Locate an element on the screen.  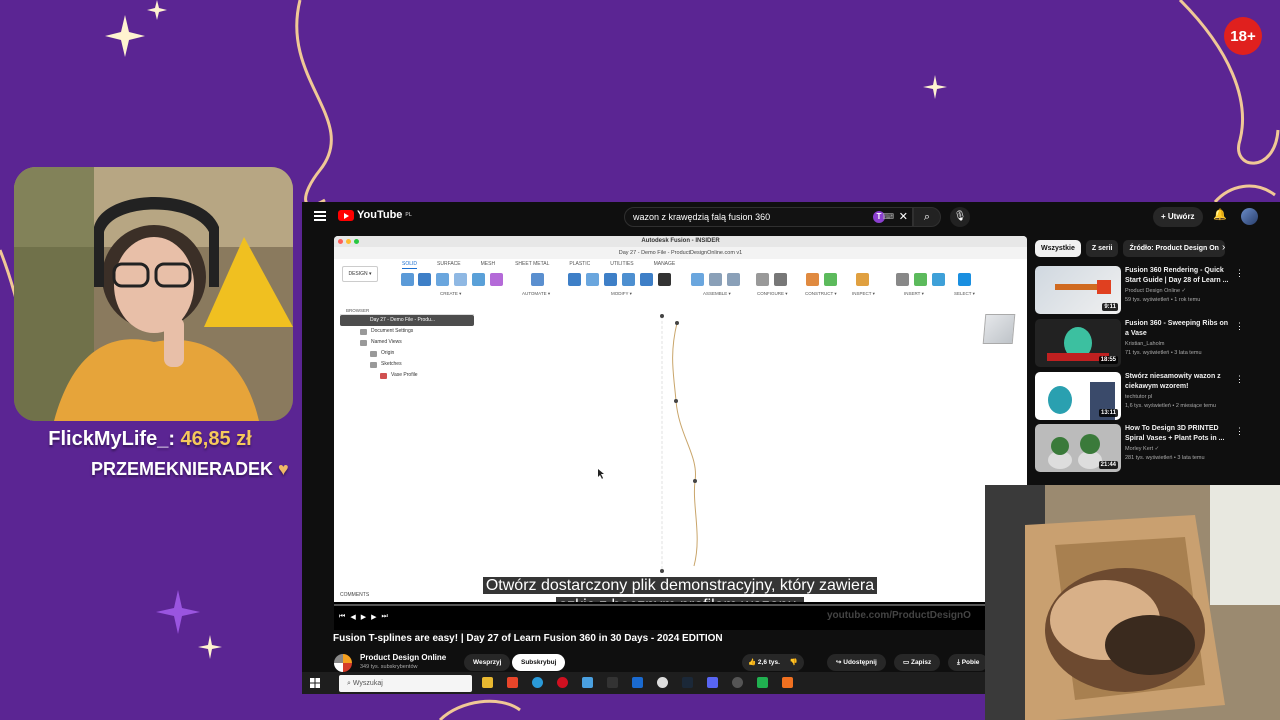
video-title: Fusion 360 - Sweeping Ribs on a Vase is located at coordinates (1179, 329).